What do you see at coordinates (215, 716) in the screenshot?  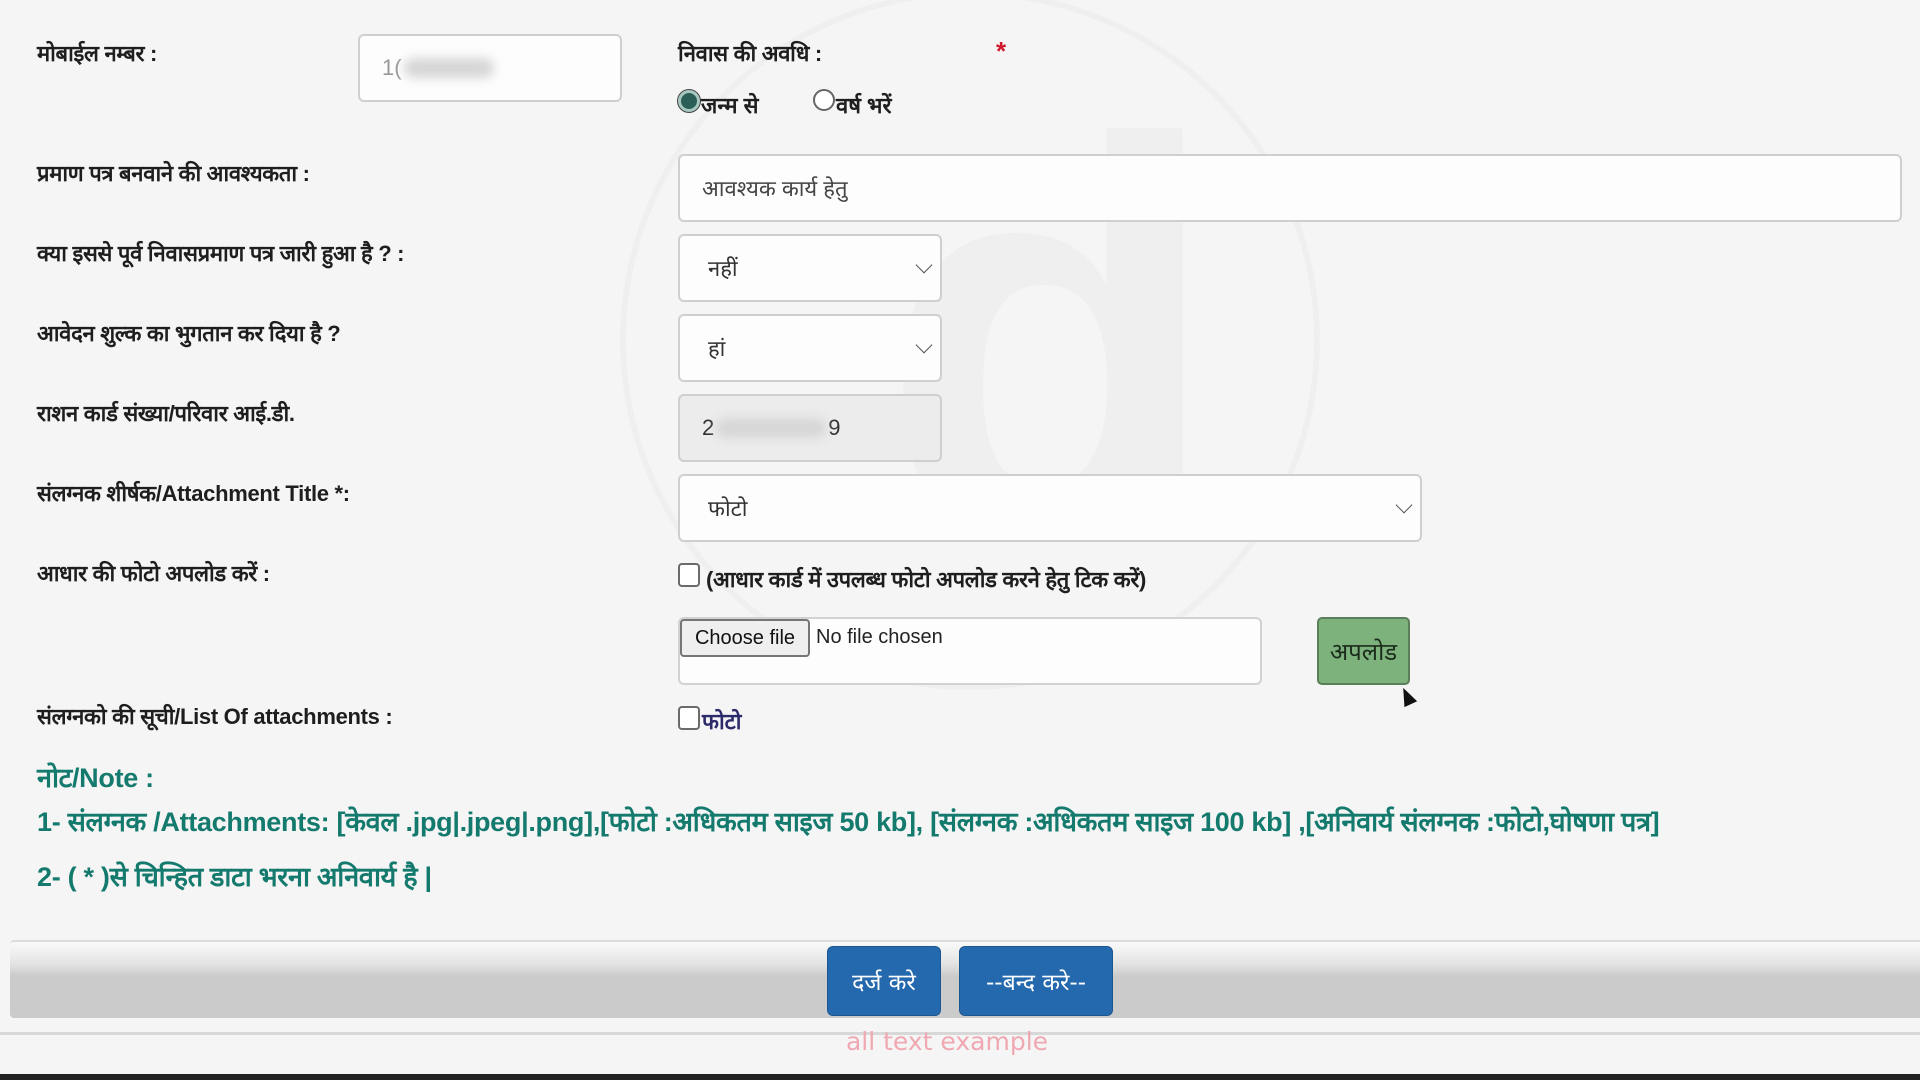 I see `attachments-list-label: संलग्नको की सूची/List Of attachments :` at bounding box center [215, 716].